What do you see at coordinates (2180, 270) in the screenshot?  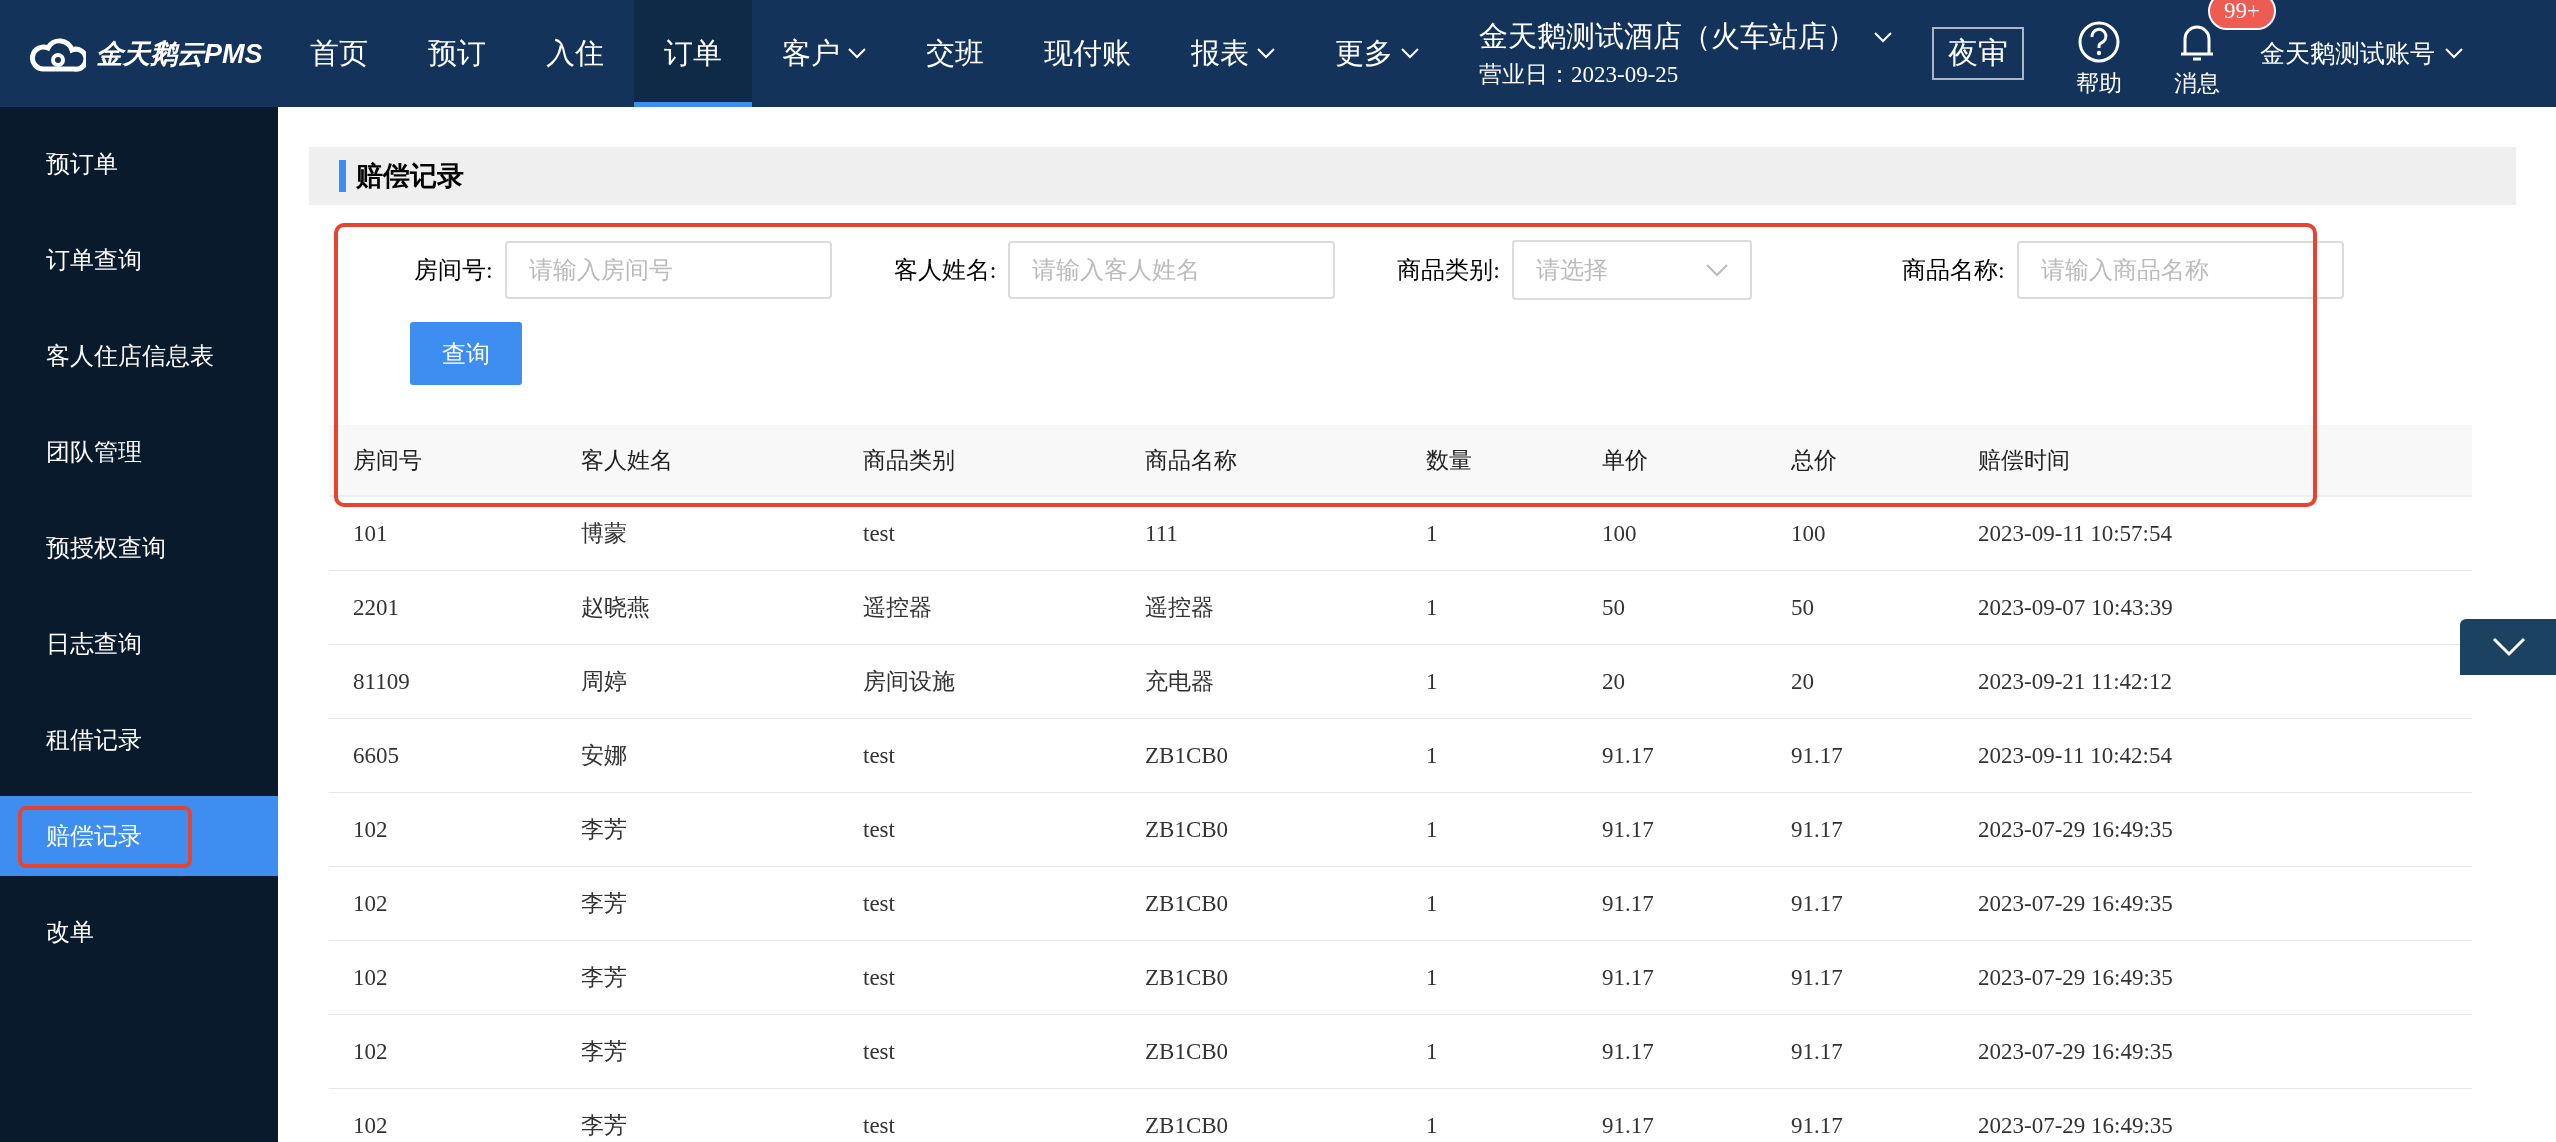 I see `input-field: 请输入商品名称` at bounding box center [2180, 270].